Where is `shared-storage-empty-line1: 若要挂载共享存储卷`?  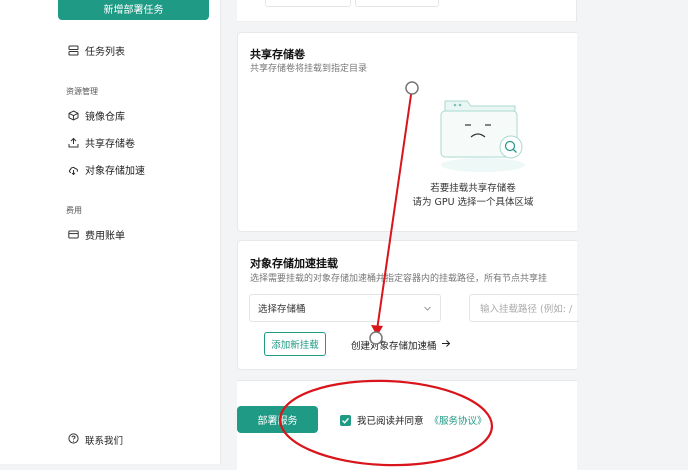 shared-storage-empty-line1: 若要挂载共享存储卷 is located at coordinates (473, 188).